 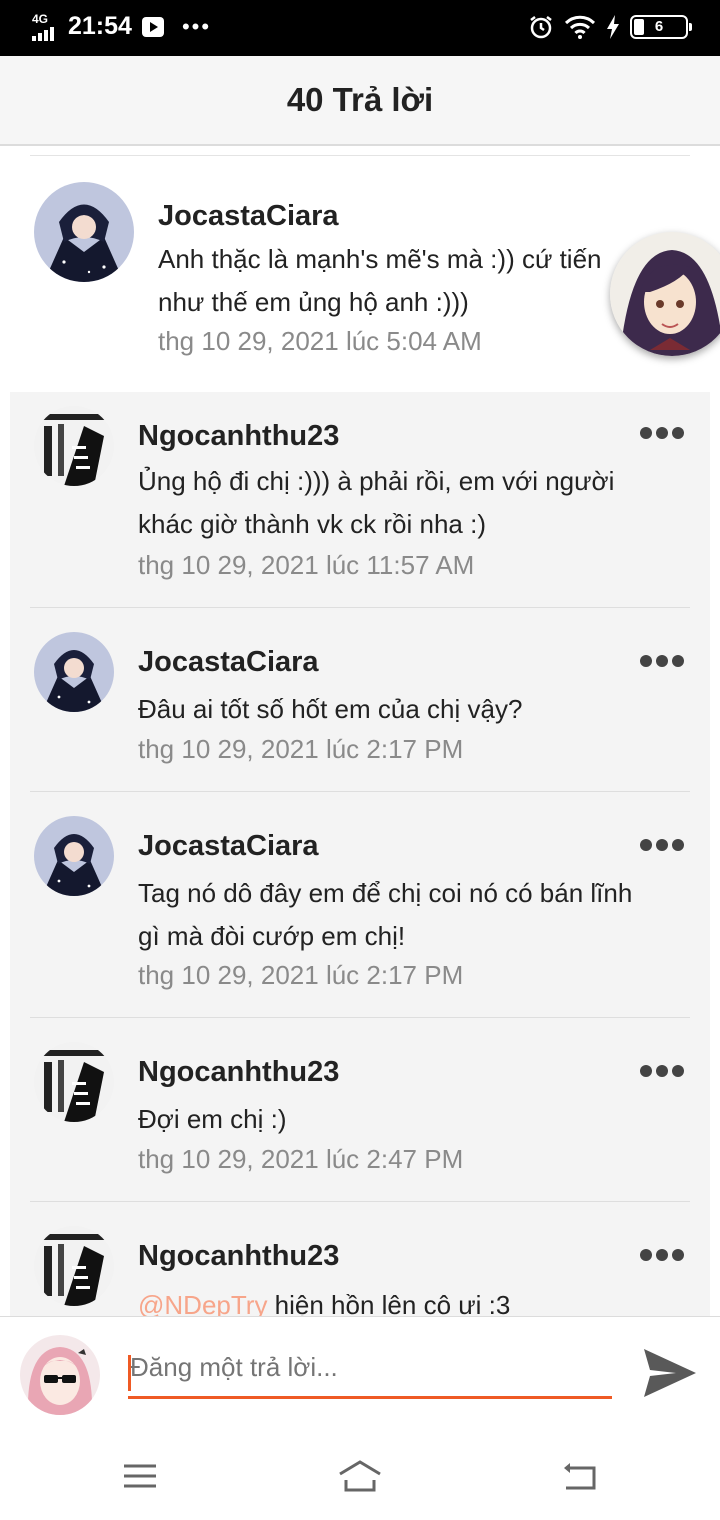 I want to click on home-icon, so click(x=360, y=1476).